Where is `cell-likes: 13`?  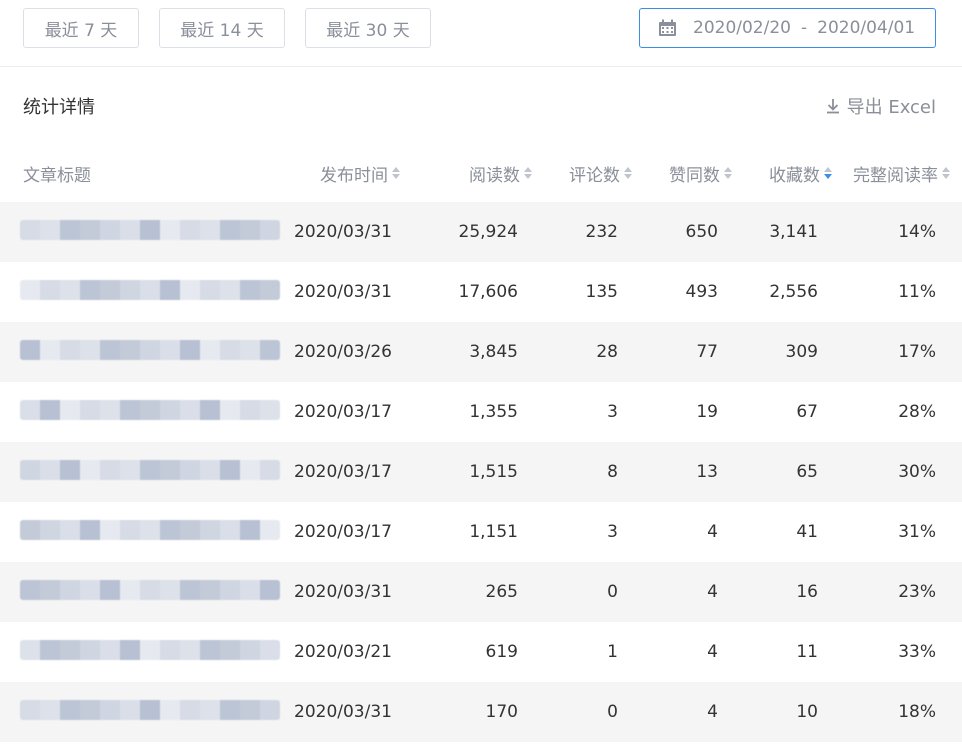
cell-likes: 13 is located at coordinates (707, 472).